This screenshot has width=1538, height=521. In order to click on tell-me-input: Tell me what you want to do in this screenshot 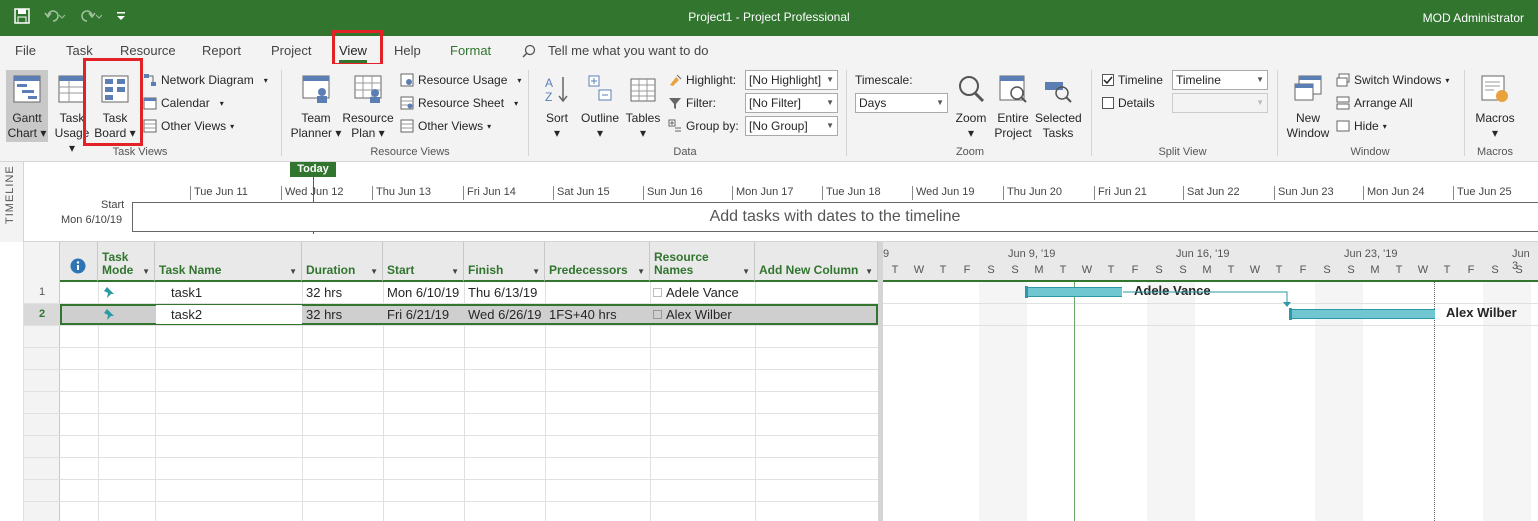, I will do `click(628, 50)`.